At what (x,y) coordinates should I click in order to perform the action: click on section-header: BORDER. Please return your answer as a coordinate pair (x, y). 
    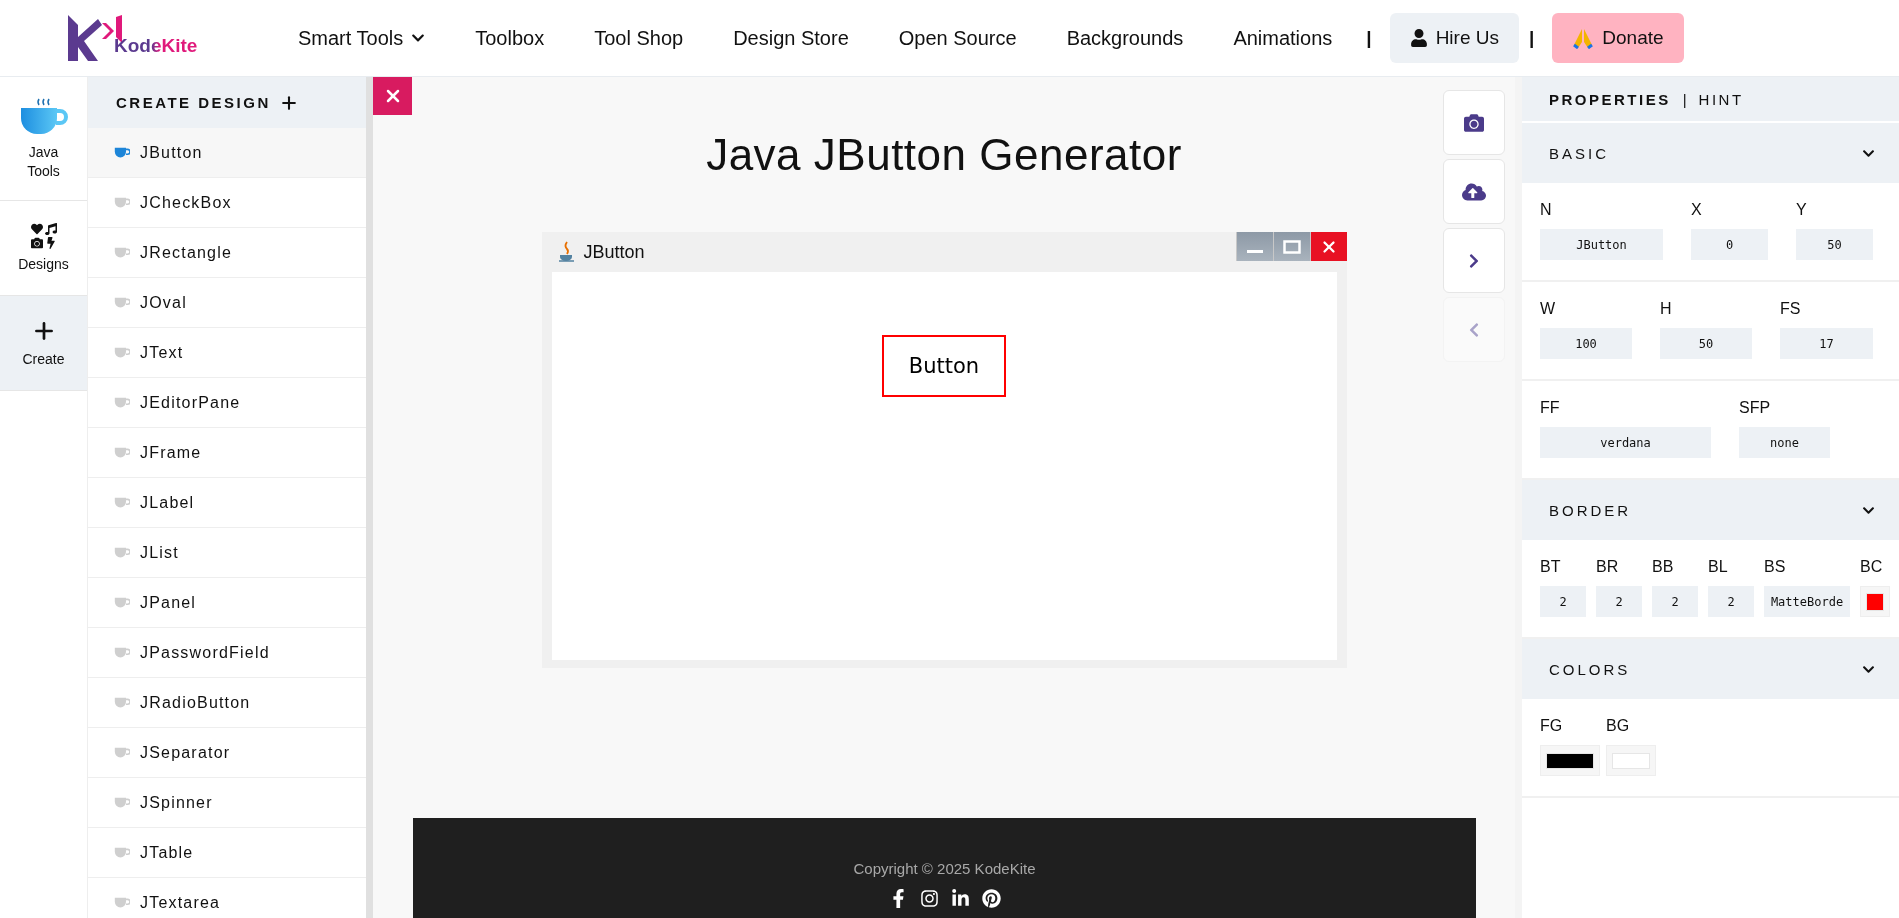
    Looking at the image, I should click on (1710, 510).